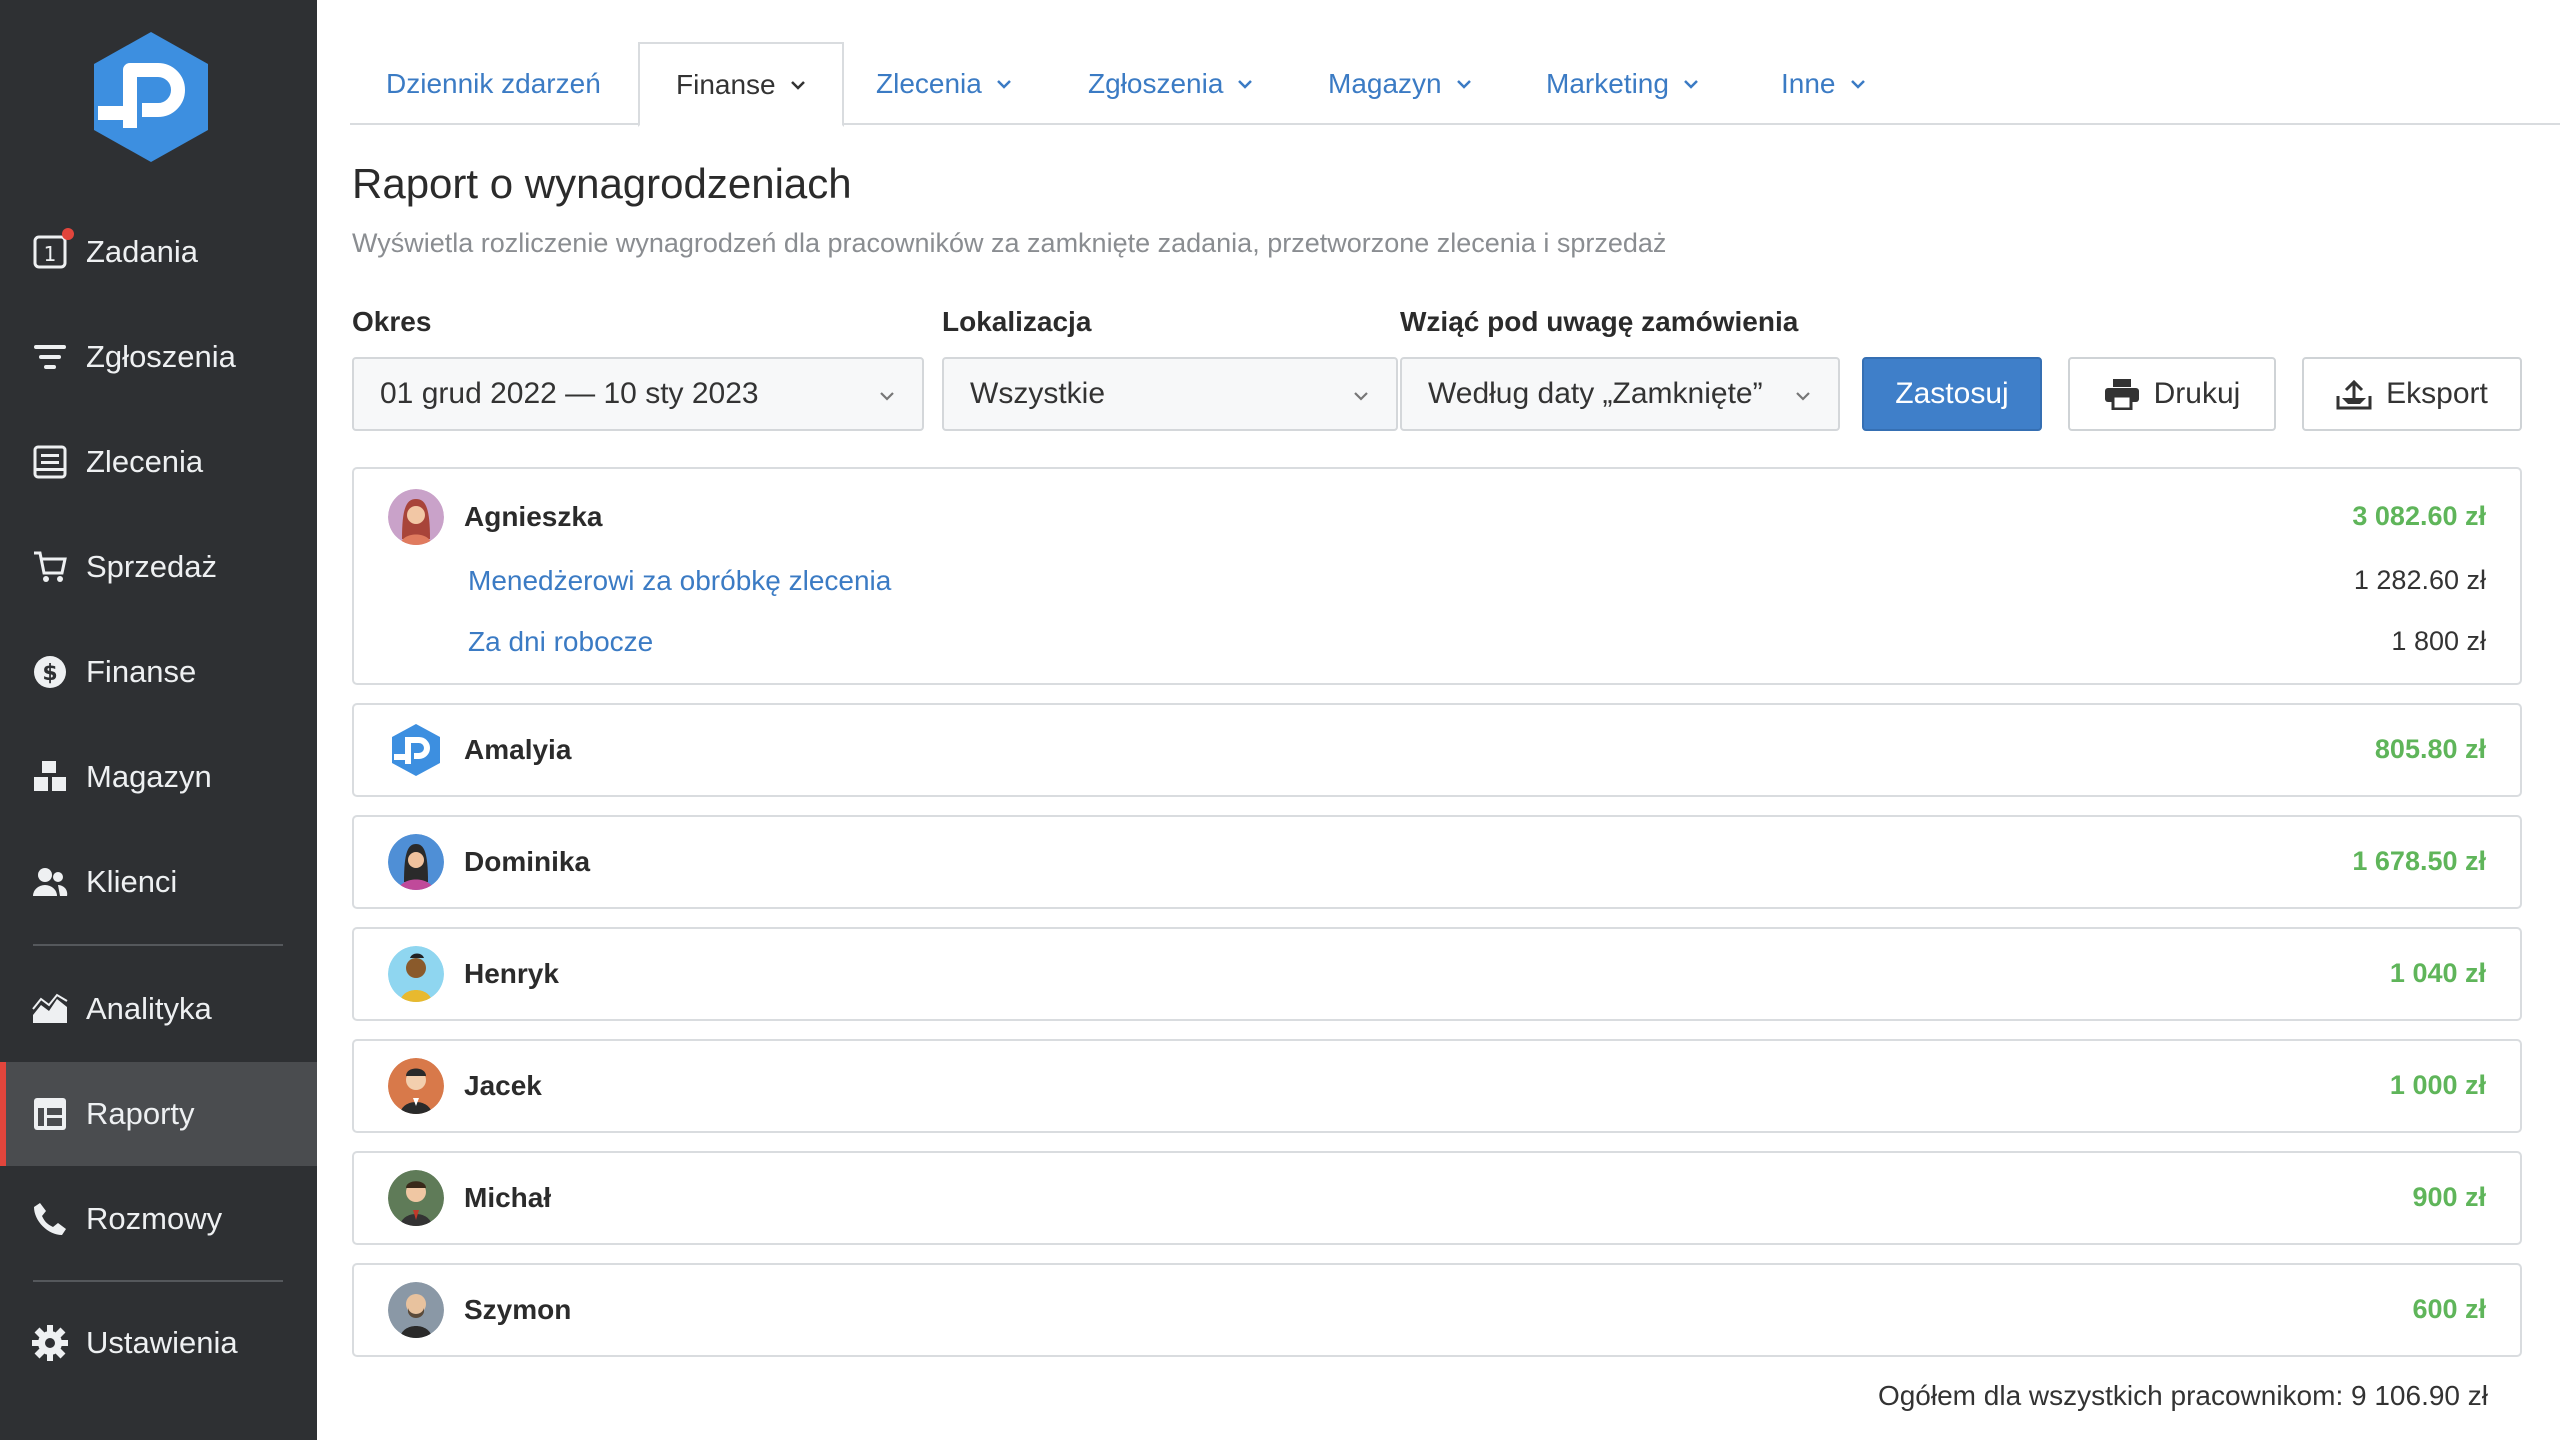  Describe the element at coordinates (50, 1219) in the screenshot. I see `phone-icon` at that location.